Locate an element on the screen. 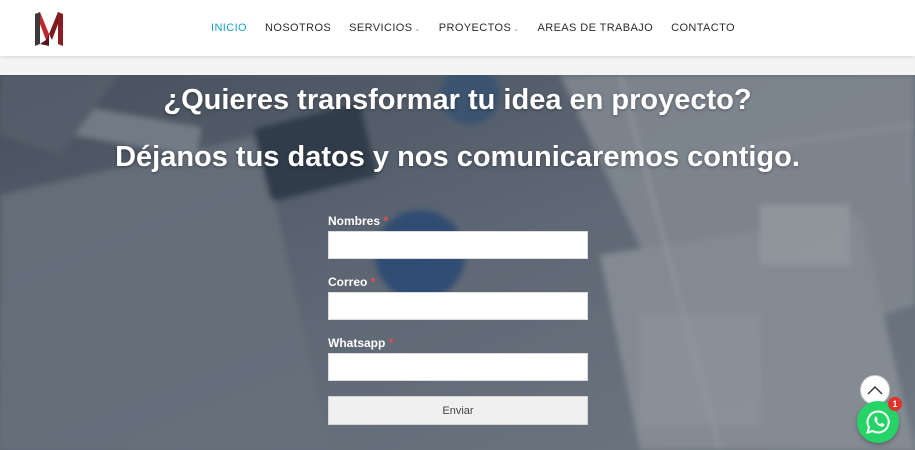 The height and width of the screenshot is (450, 915). chevron-up-icon is located at coordinates (875, 390).